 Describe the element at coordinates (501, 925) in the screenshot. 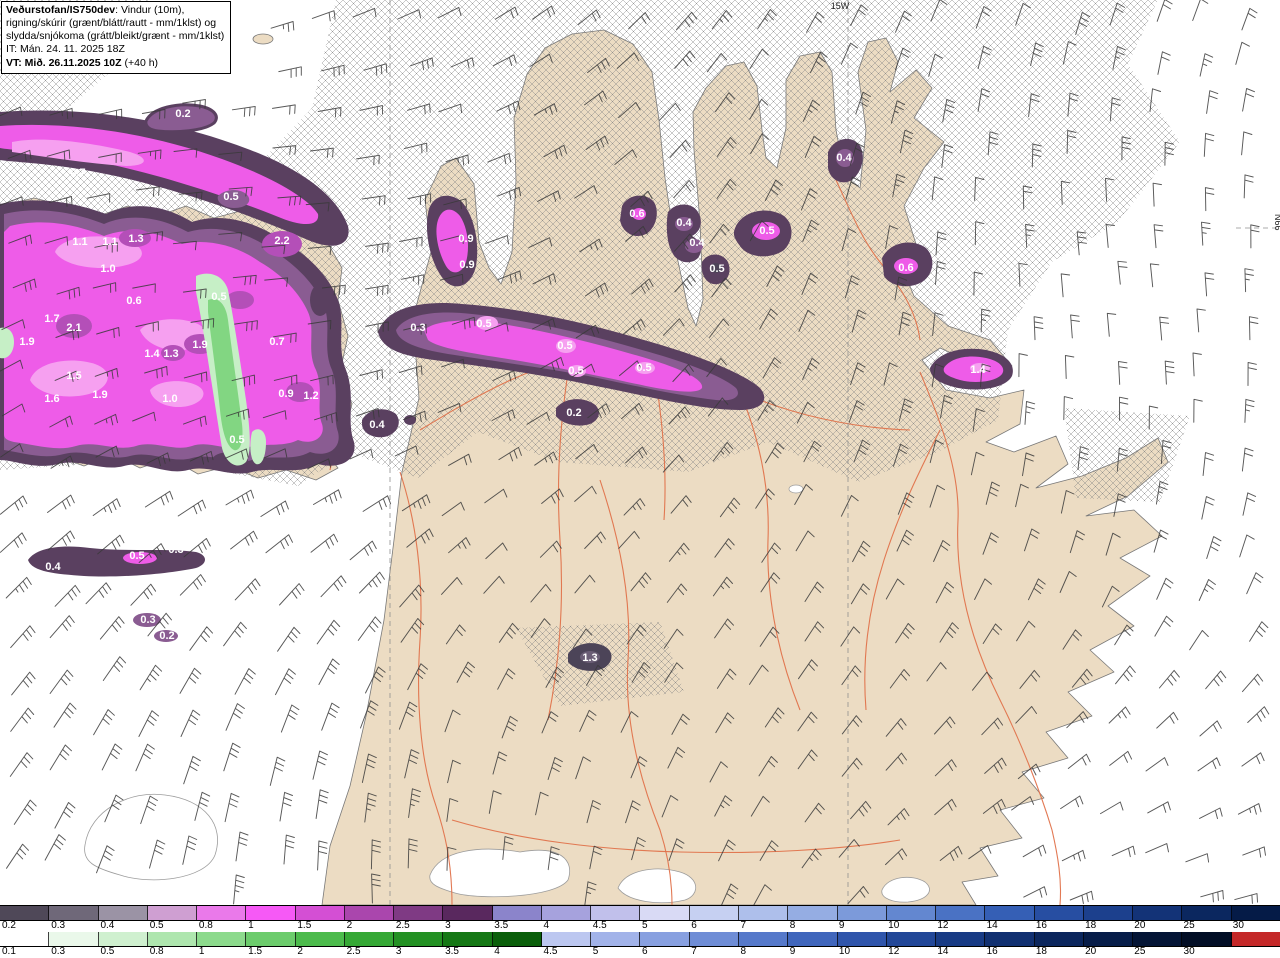

I see `legend-tick-label: 3.5` at that location.